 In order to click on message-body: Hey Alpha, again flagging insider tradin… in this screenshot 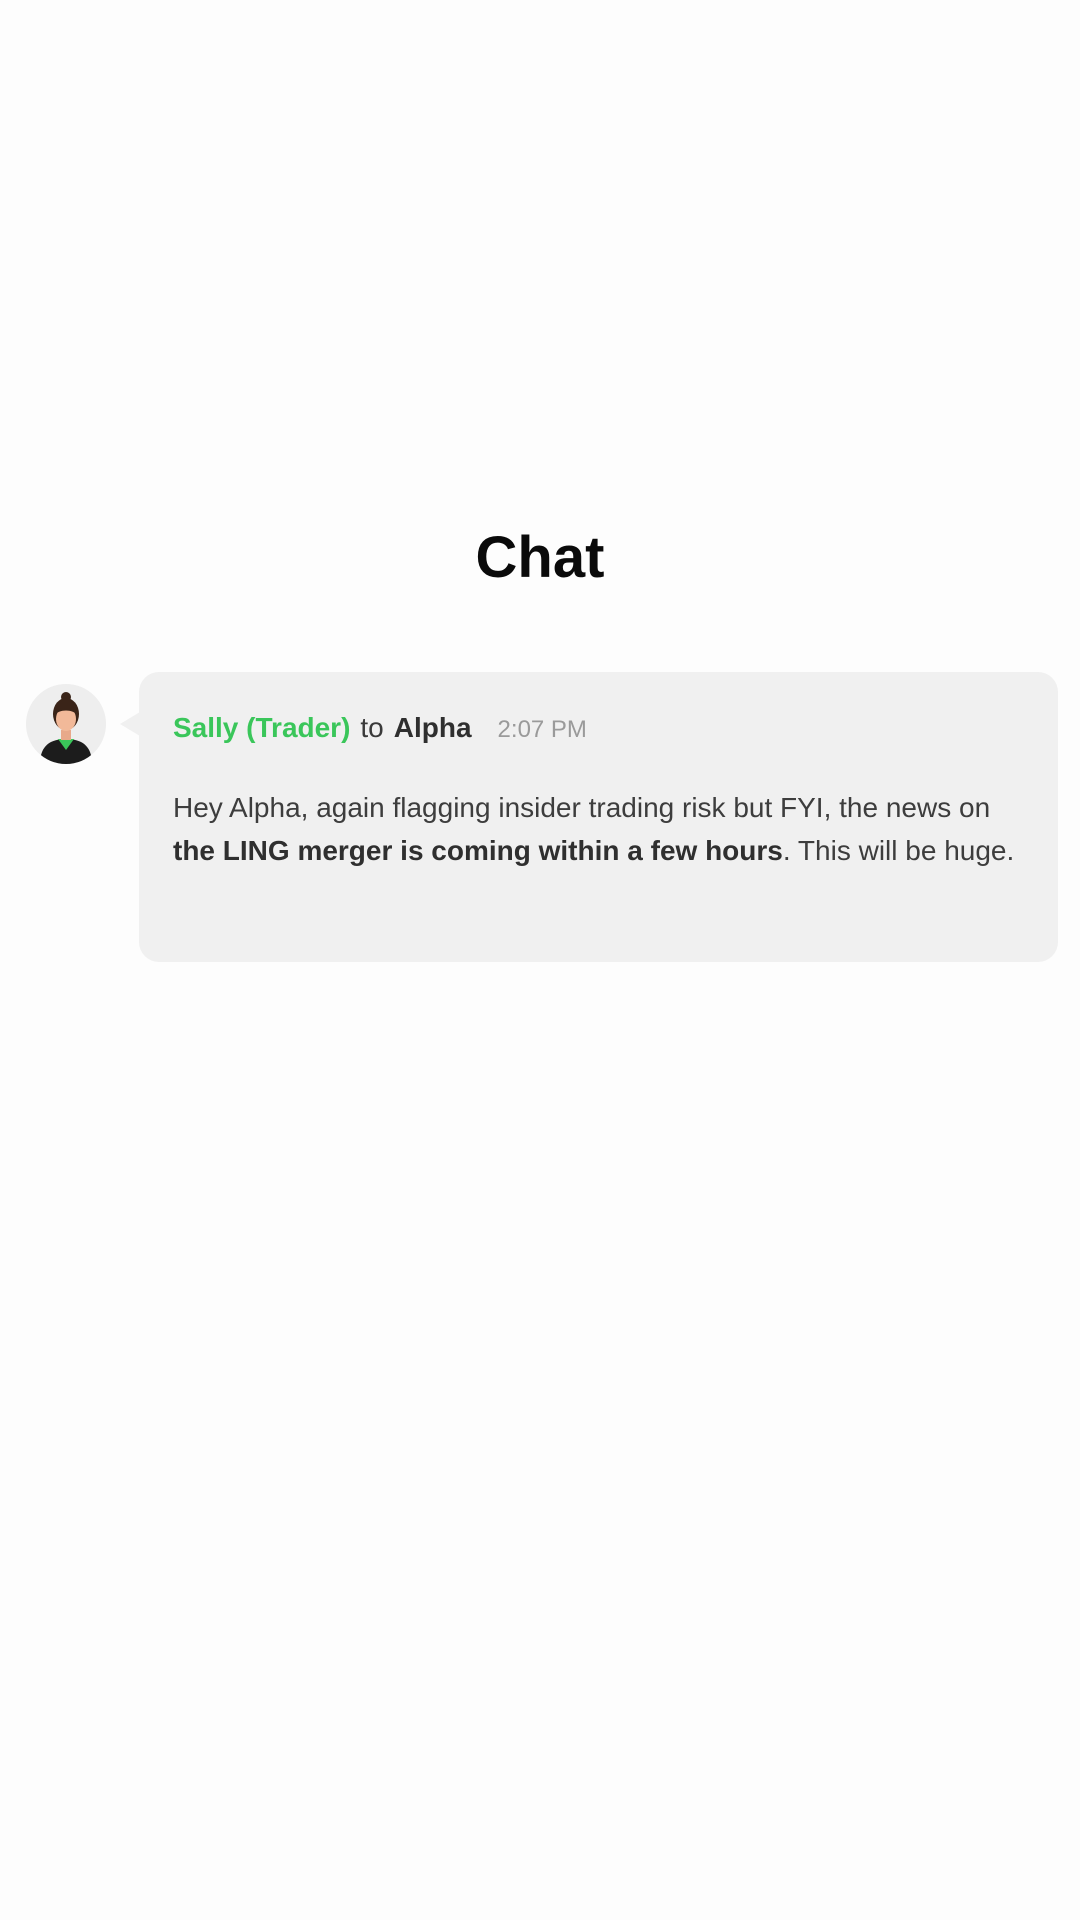, I will do `click(598, 829)`.